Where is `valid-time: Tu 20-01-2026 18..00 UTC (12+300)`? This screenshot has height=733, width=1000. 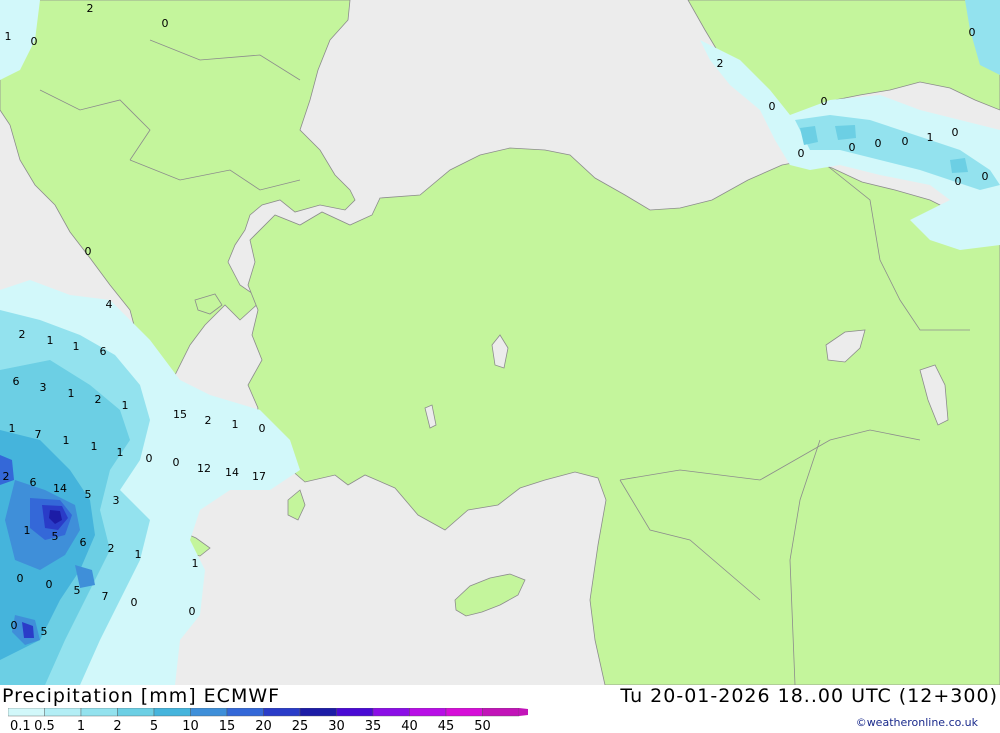
valid-time: Tu 20-01-2026 18..00 UTC (12+300) is located at coordinates (809, 696).